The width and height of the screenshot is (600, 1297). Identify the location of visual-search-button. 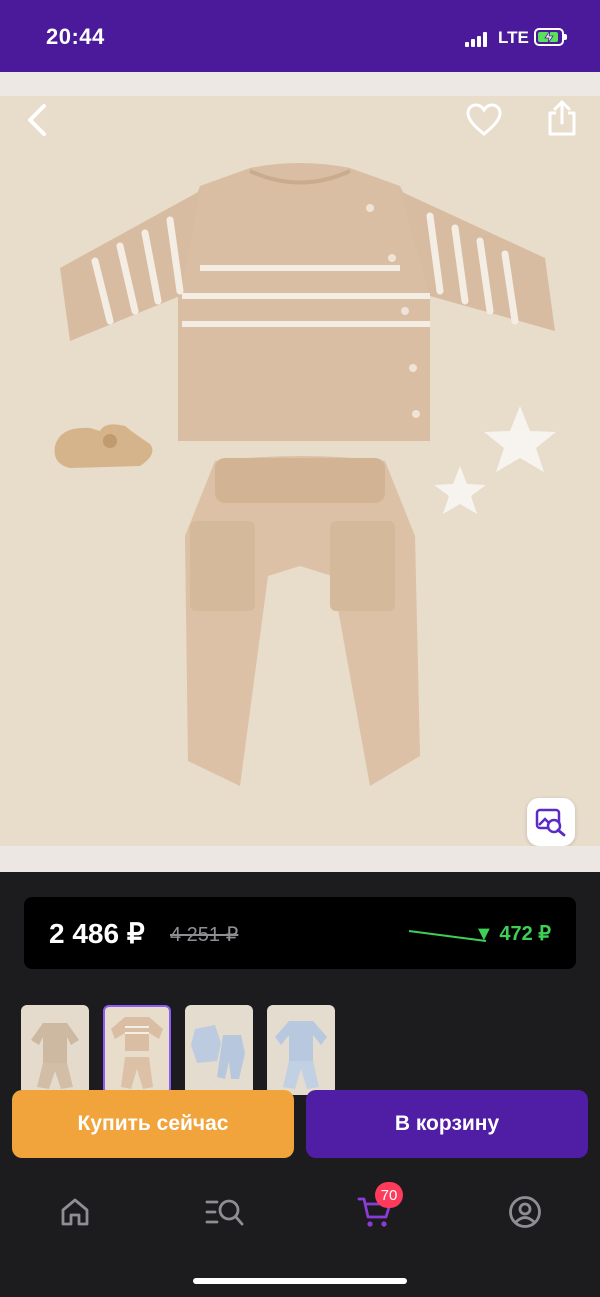
(551, 822).